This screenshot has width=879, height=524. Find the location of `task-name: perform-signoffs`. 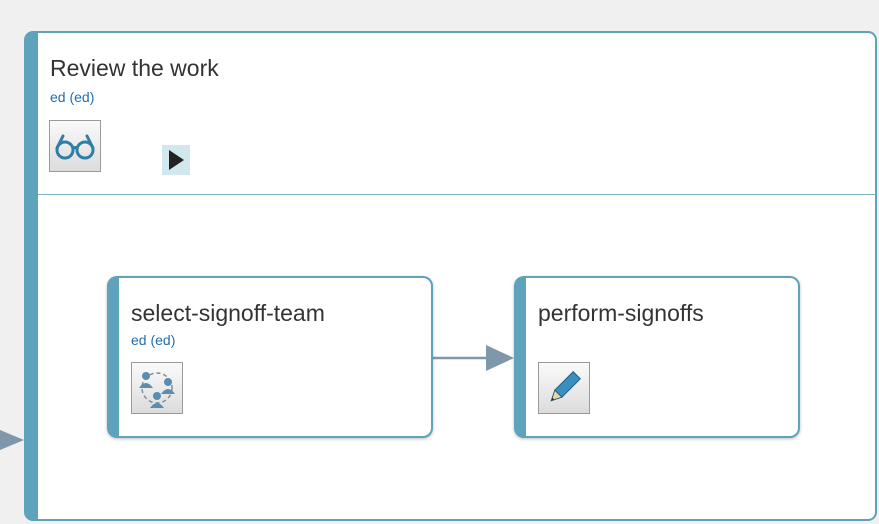

task-name: perform-signoffs is located at coordinates (621, 313).